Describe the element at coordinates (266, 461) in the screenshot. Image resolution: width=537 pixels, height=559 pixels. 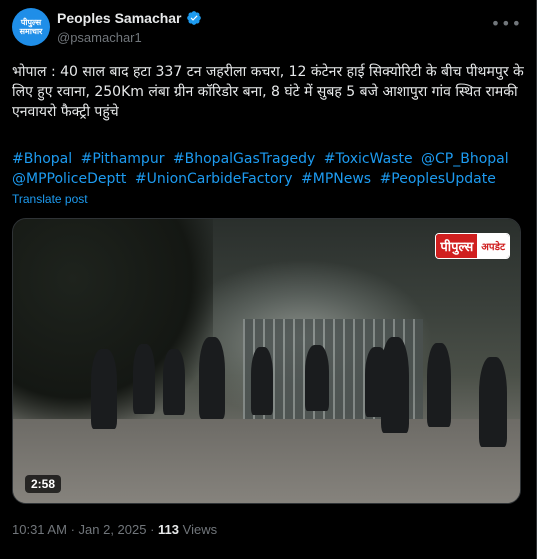
I see `ground` at that location.